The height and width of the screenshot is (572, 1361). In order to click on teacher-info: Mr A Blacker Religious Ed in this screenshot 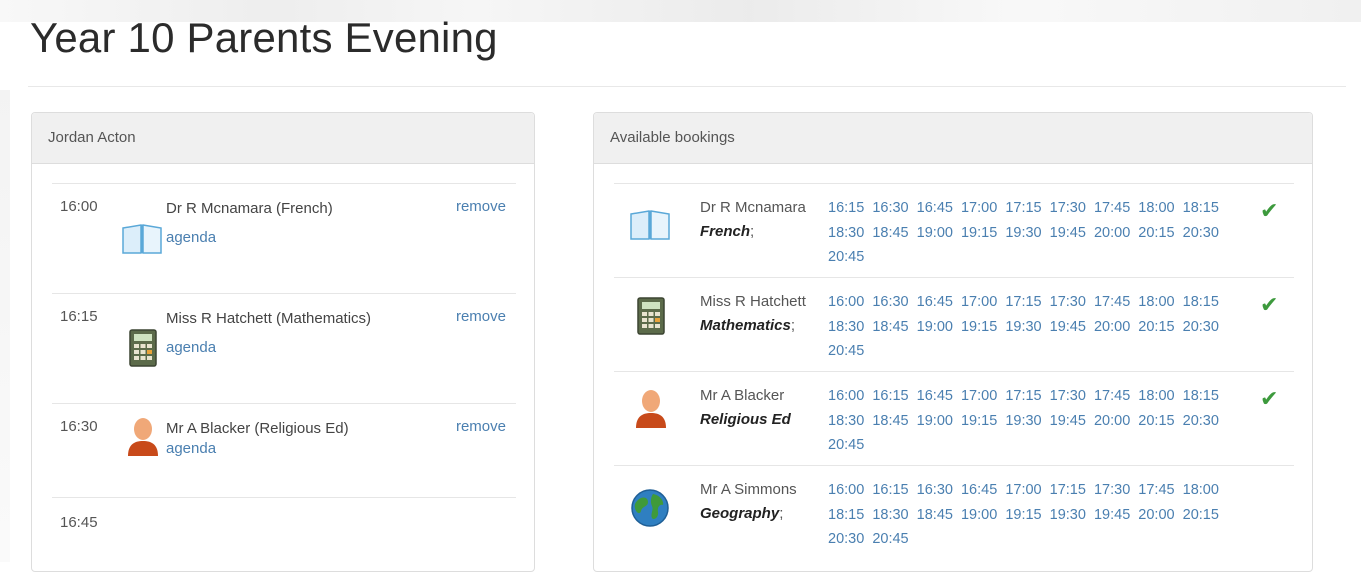, I will do `click(759, 408)`.